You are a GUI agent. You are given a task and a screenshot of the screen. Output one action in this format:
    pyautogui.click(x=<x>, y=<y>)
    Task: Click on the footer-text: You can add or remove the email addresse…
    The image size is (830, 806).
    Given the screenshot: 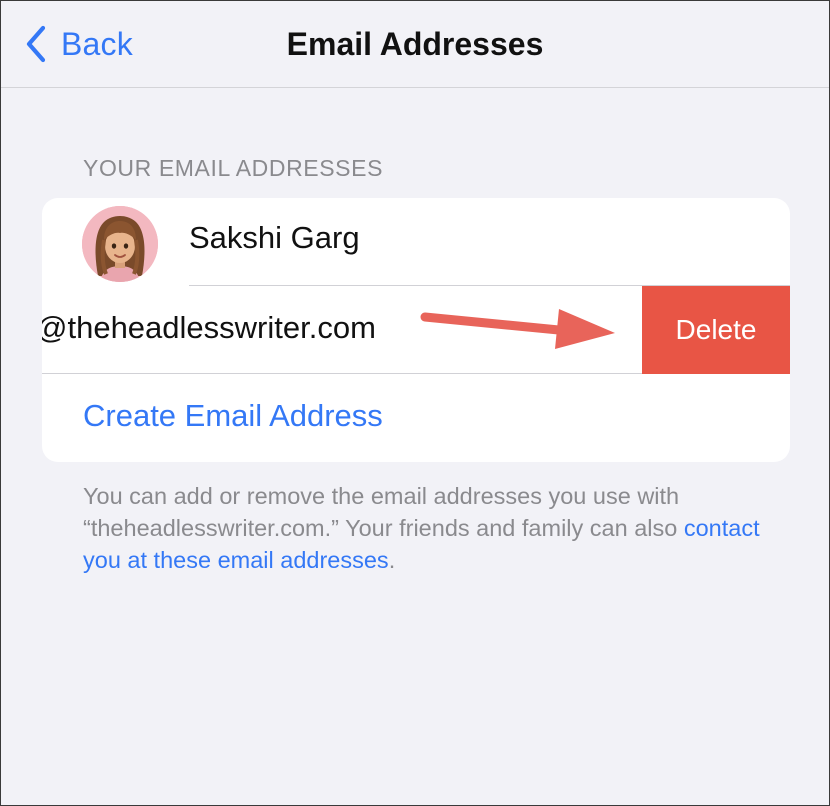 What is the action you would take?
    pyautogui.click(x=383, y=512)
    